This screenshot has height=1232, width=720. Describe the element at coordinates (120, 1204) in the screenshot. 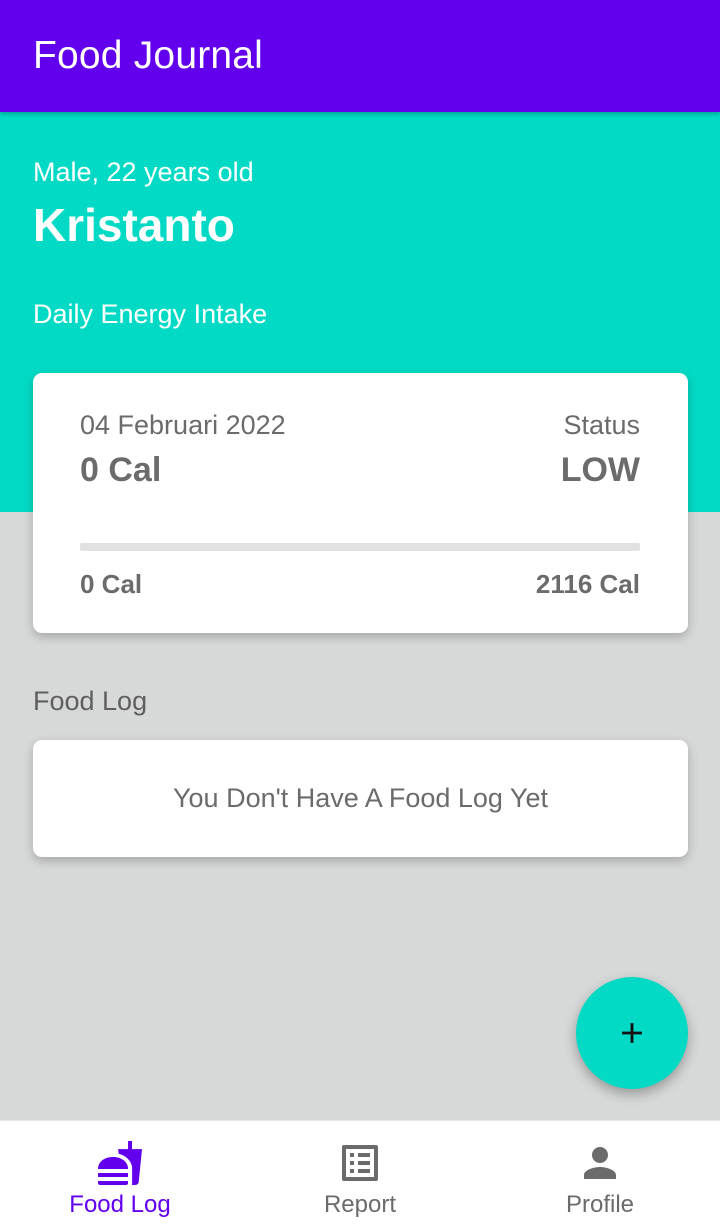

I see `nav-label-food-log: Food Log` at that location.